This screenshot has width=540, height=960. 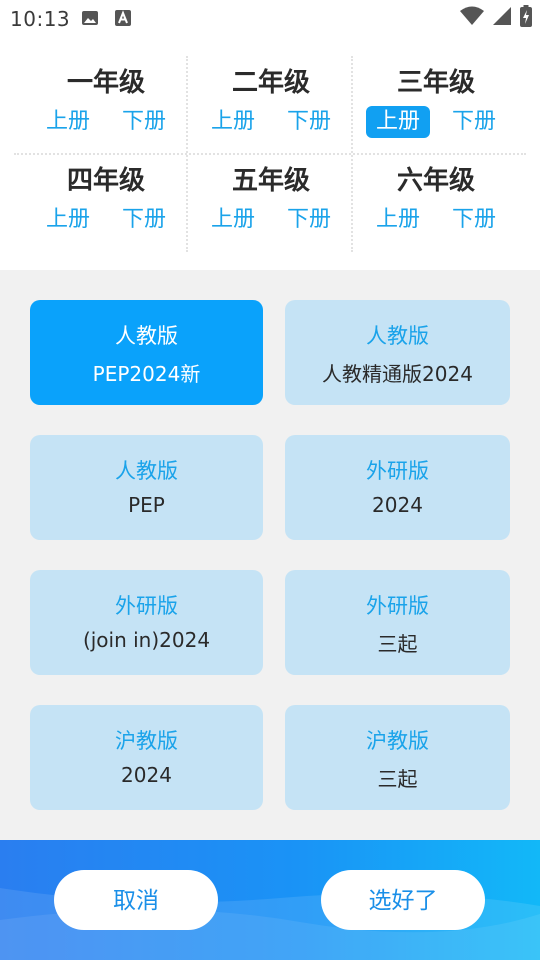 I want to click on wifi-icon, so click(x=472, y=18).